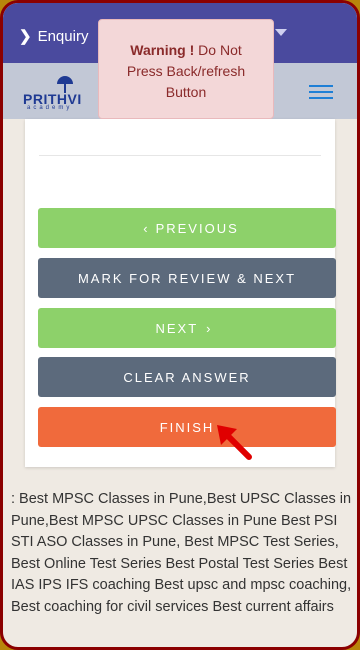 This screenshot has height=650, width=360. Describe the element at coordinates (25, 36) in the screenshot. I see `chevron-right-icon: ❯` at that location.